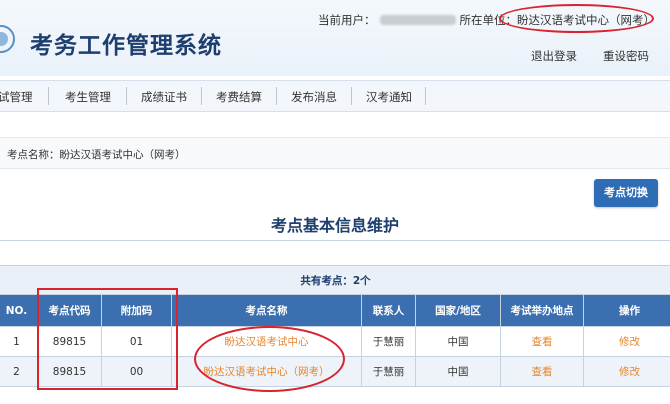  Describe the element at coordinates (126, 46) in the screenshot. I see `app-title: 考务工作管理系统` at that location.